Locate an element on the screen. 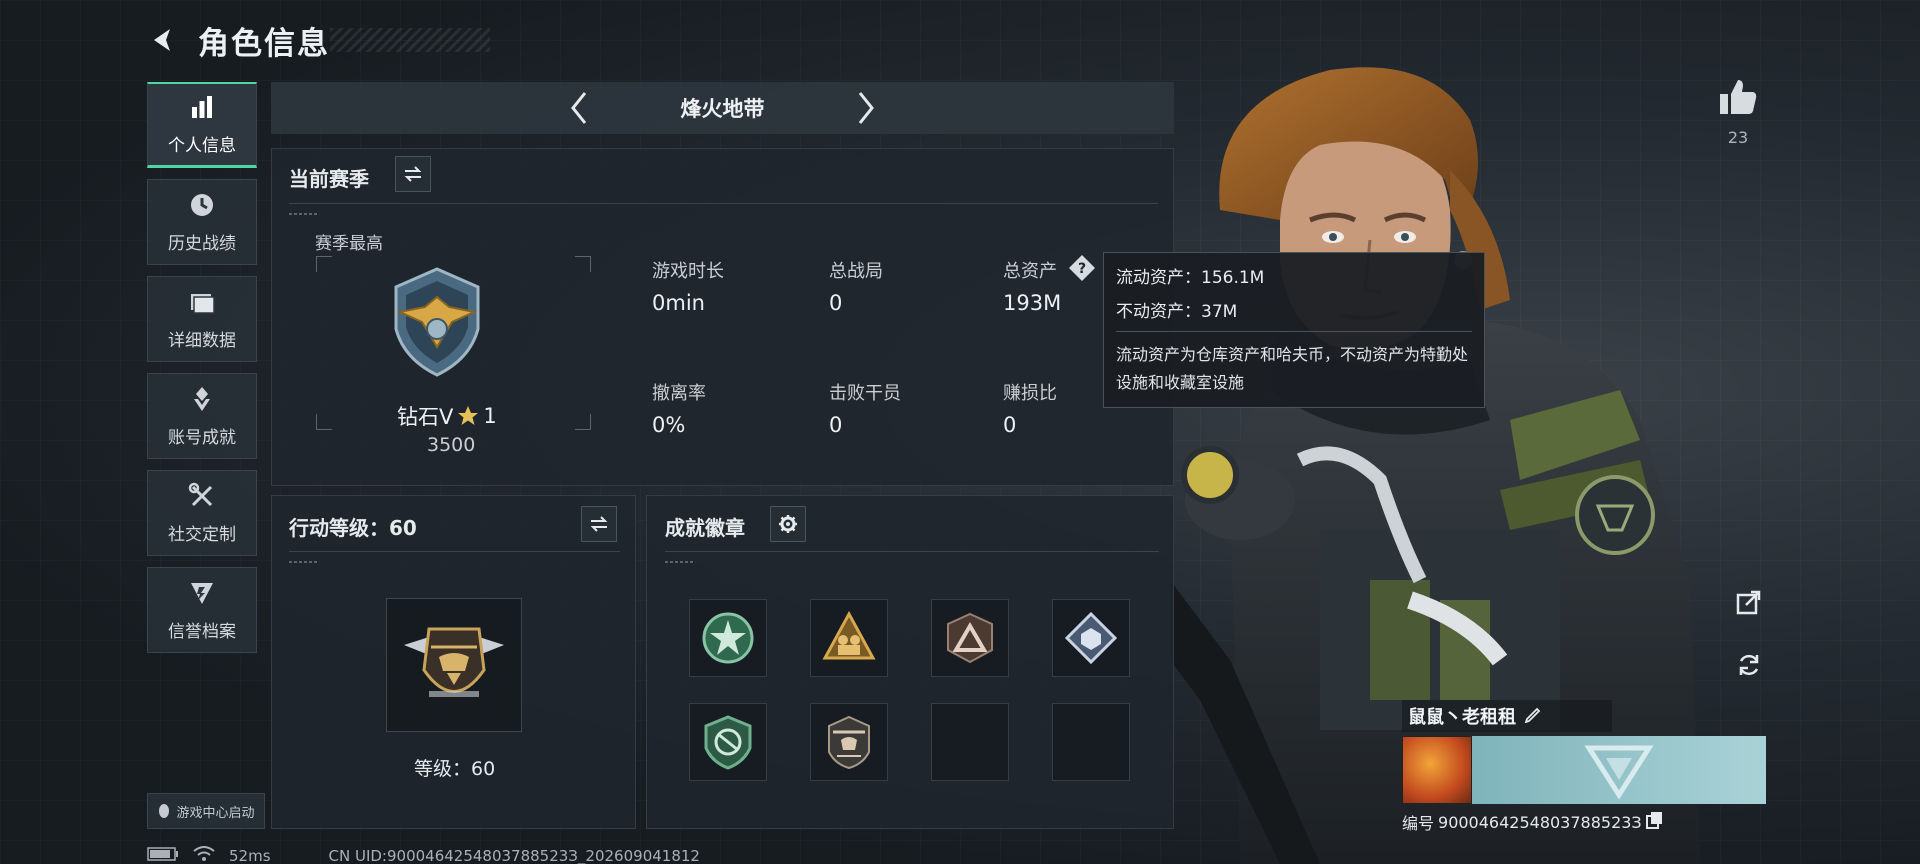 The image size is (1920, 864). swap-icon is located at coordinates (599, 524).